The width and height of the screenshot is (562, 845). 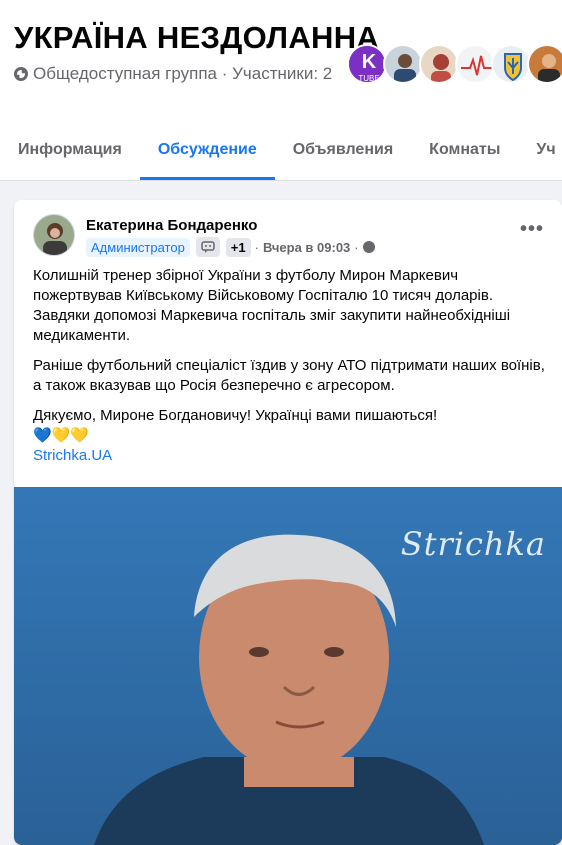 I want to click on source-link: Strichka.UA, so click(x=290, y=456).